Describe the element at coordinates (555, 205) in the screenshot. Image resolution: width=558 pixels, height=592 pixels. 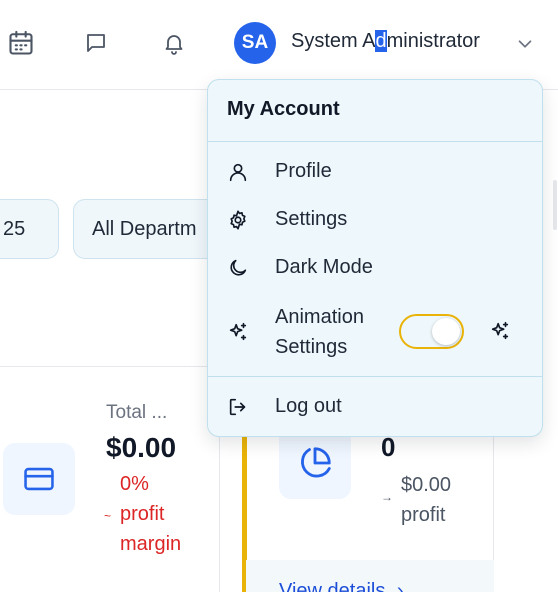
I see `scrollbar` at that location.